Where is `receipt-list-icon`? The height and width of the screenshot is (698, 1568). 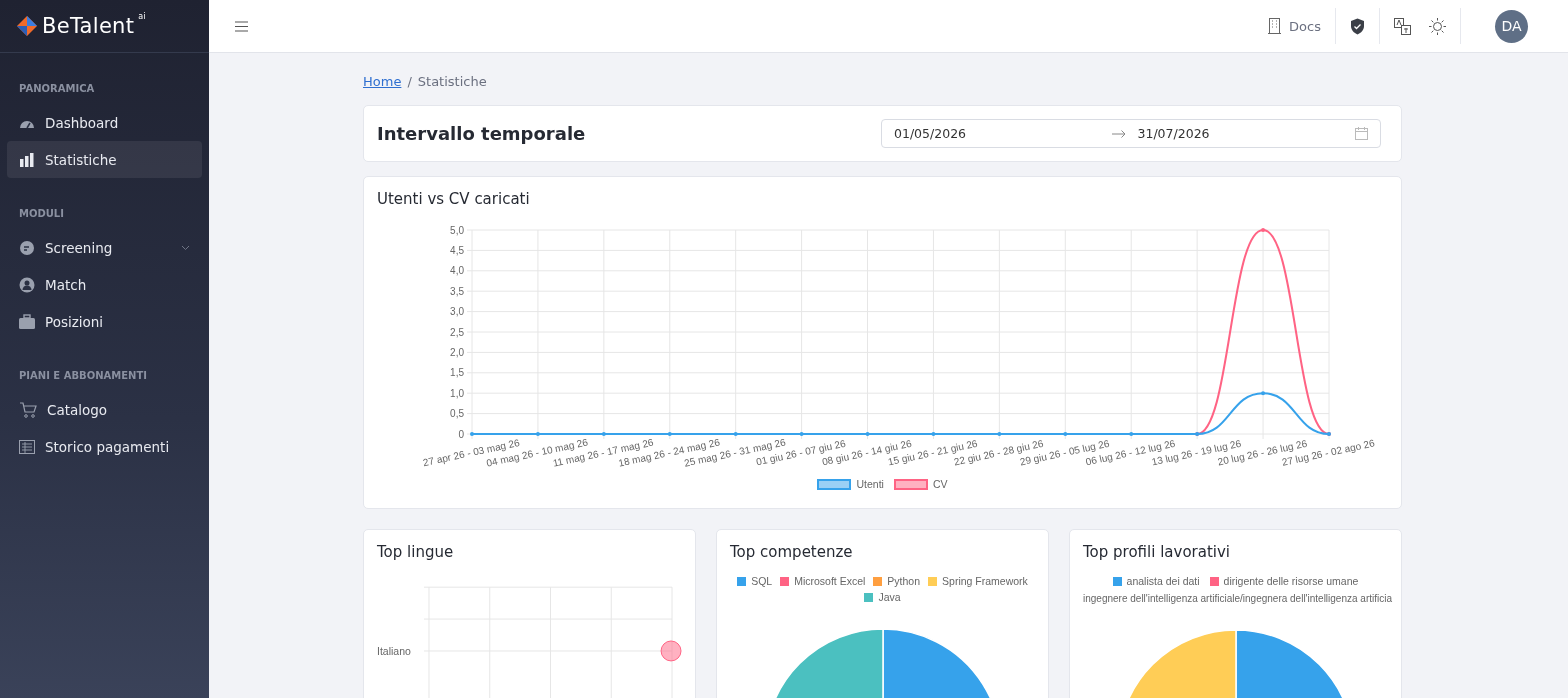 receipt-list-icon is located at coordinates (27, 446).